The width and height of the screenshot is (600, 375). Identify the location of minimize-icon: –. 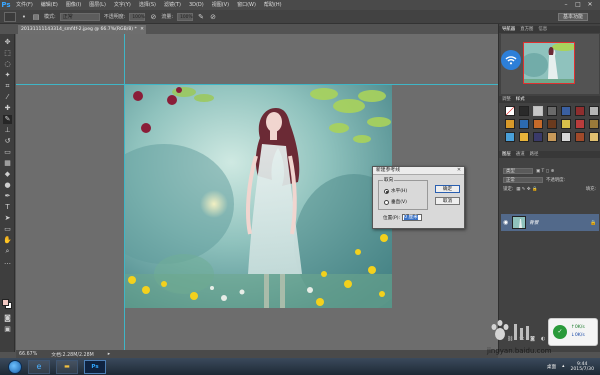
(566, 5).